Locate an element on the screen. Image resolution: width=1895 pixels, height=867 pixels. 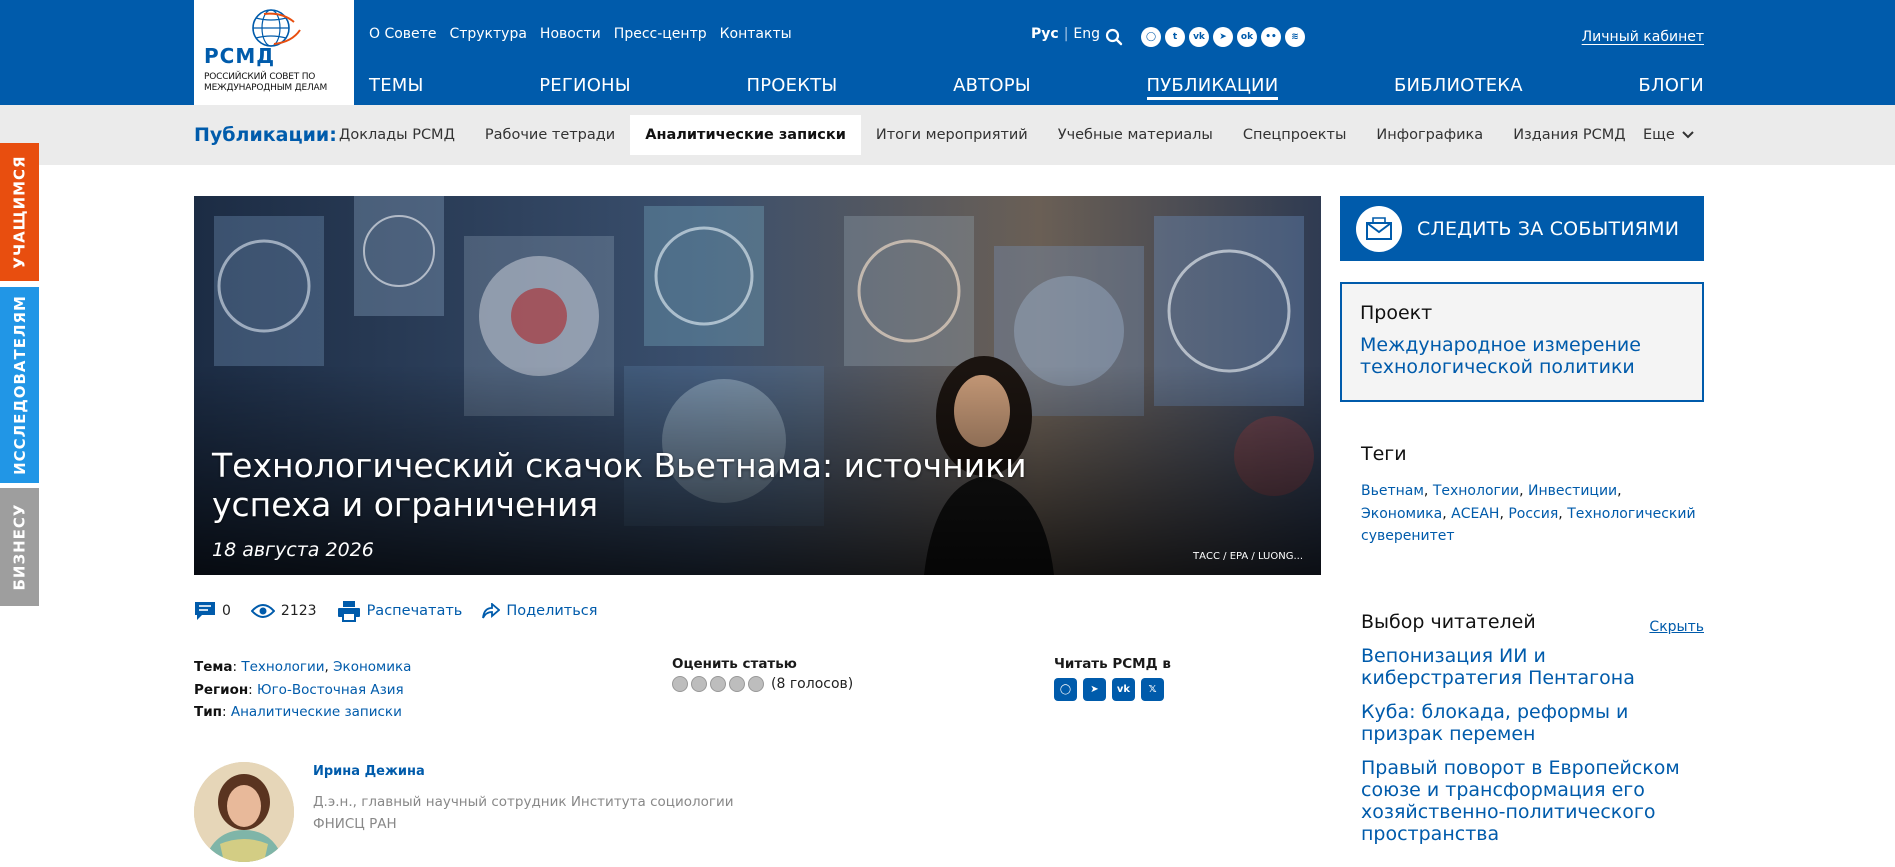
rating-title: Оценить статью is located at coordinates (734, 664).